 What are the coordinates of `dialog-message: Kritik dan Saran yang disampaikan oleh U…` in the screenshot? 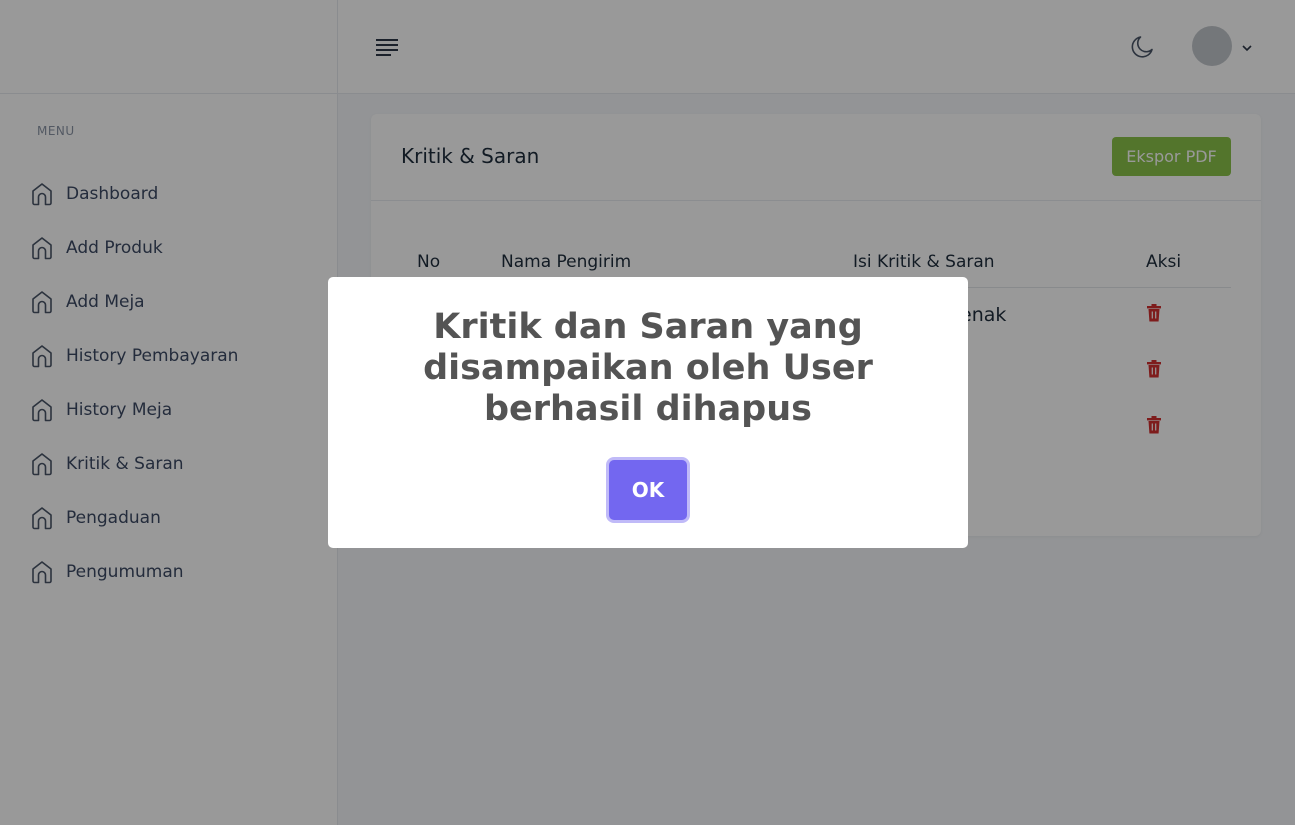 It's located at (648, 368).